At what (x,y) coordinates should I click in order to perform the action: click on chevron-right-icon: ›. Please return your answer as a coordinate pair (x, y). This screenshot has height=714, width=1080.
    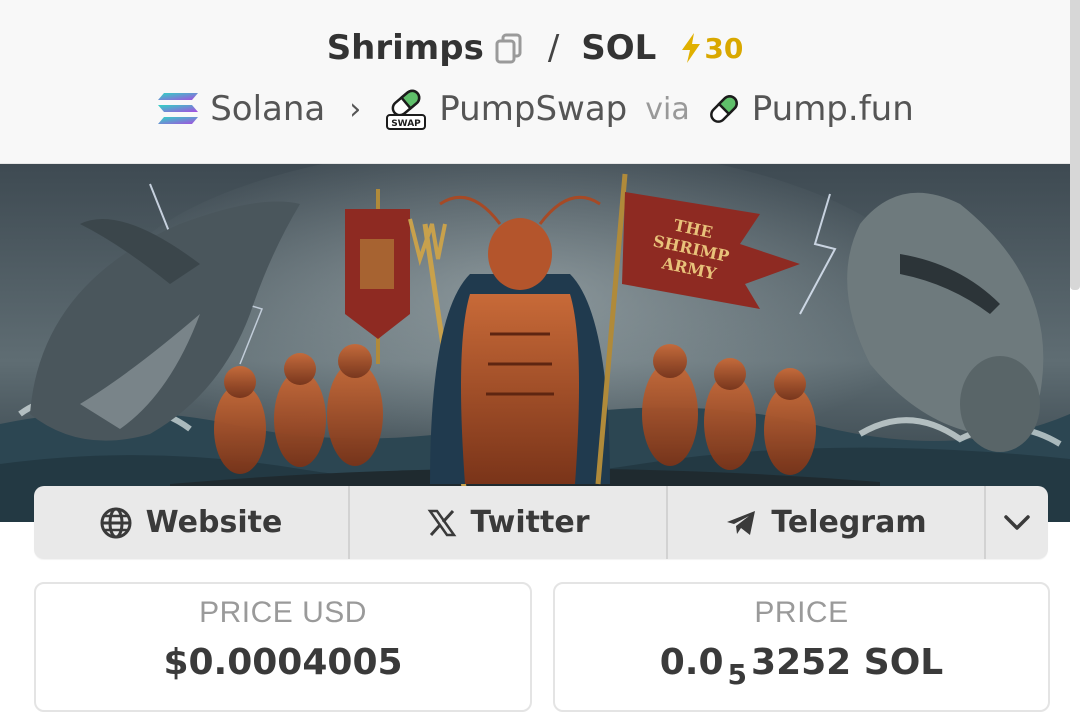
    Looking at the image, I should click on (355, 109).